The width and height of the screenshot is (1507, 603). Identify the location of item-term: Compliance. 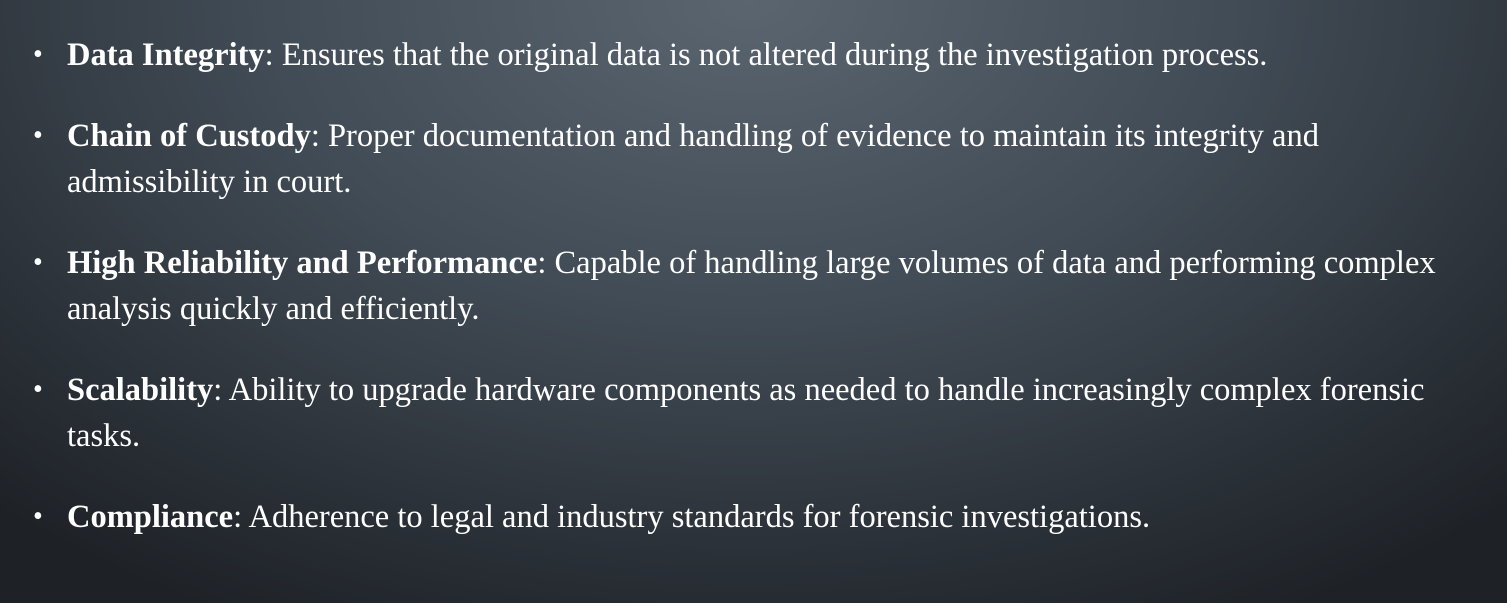
(150, 517).